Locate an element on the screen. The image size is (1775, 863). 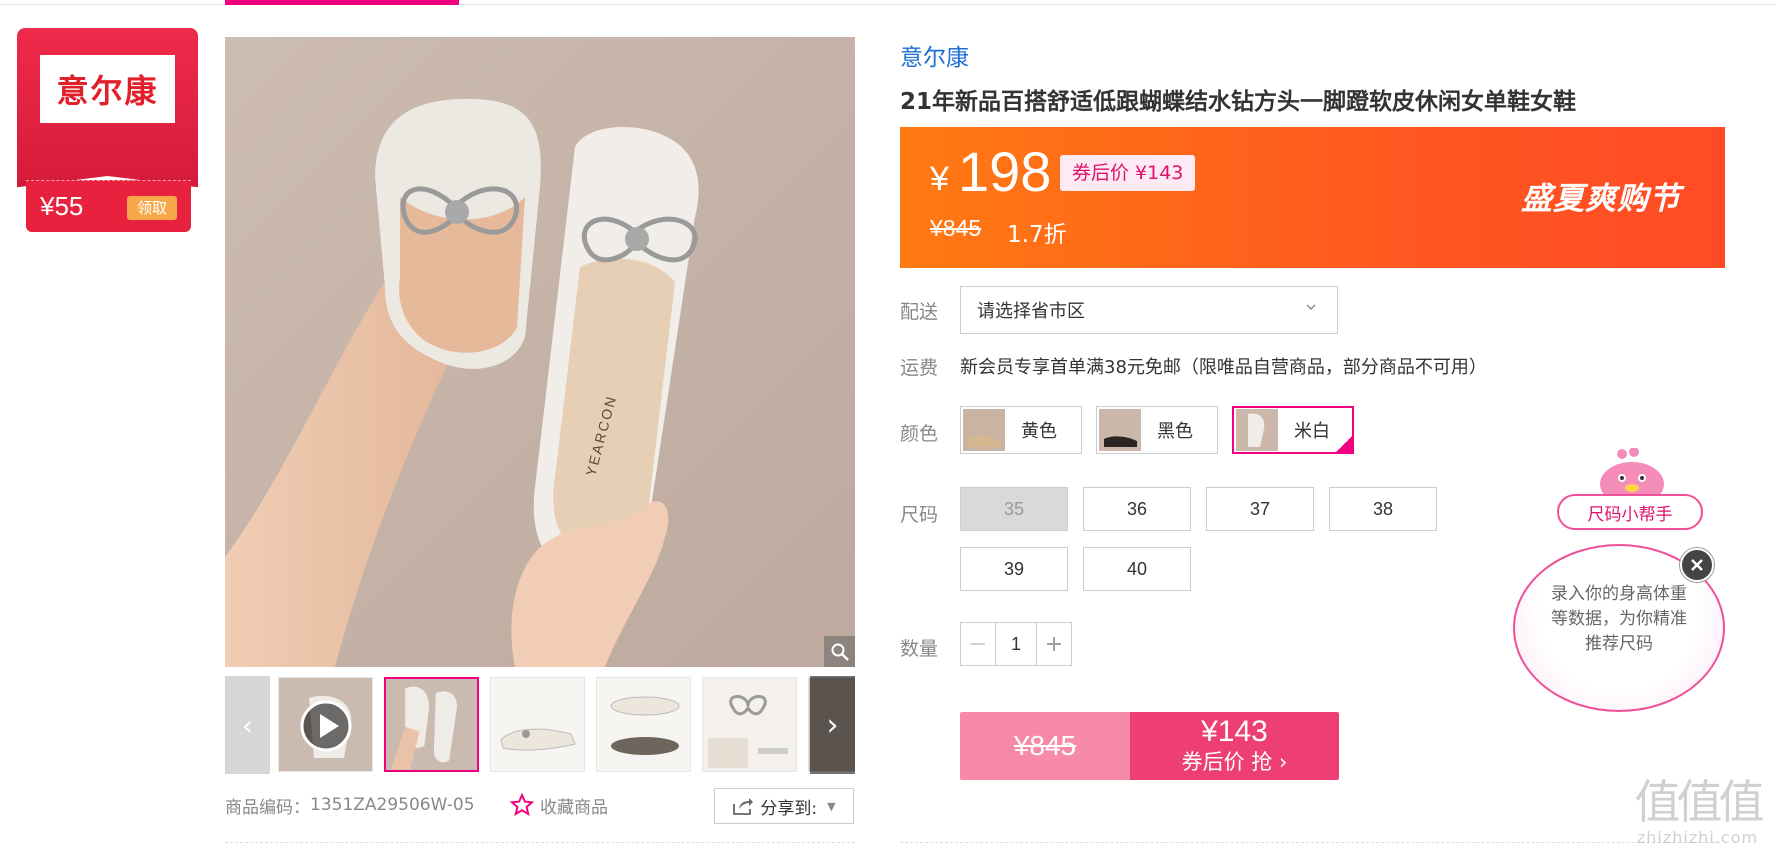
chevron-down-icon is located at coordinates (1311, 307).